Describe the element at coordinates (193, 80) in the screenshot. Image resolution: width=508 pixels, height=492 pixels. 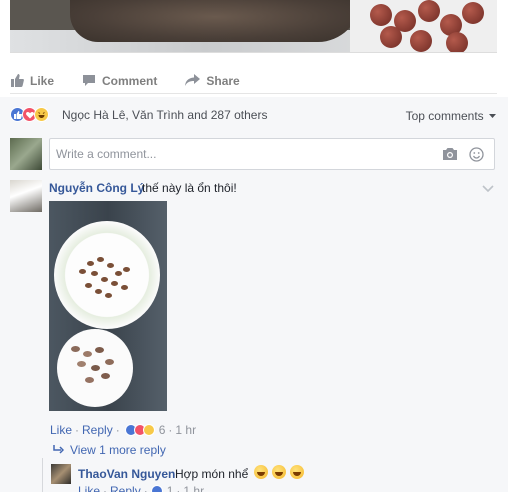
I see `share-arrow-icon` at that location.